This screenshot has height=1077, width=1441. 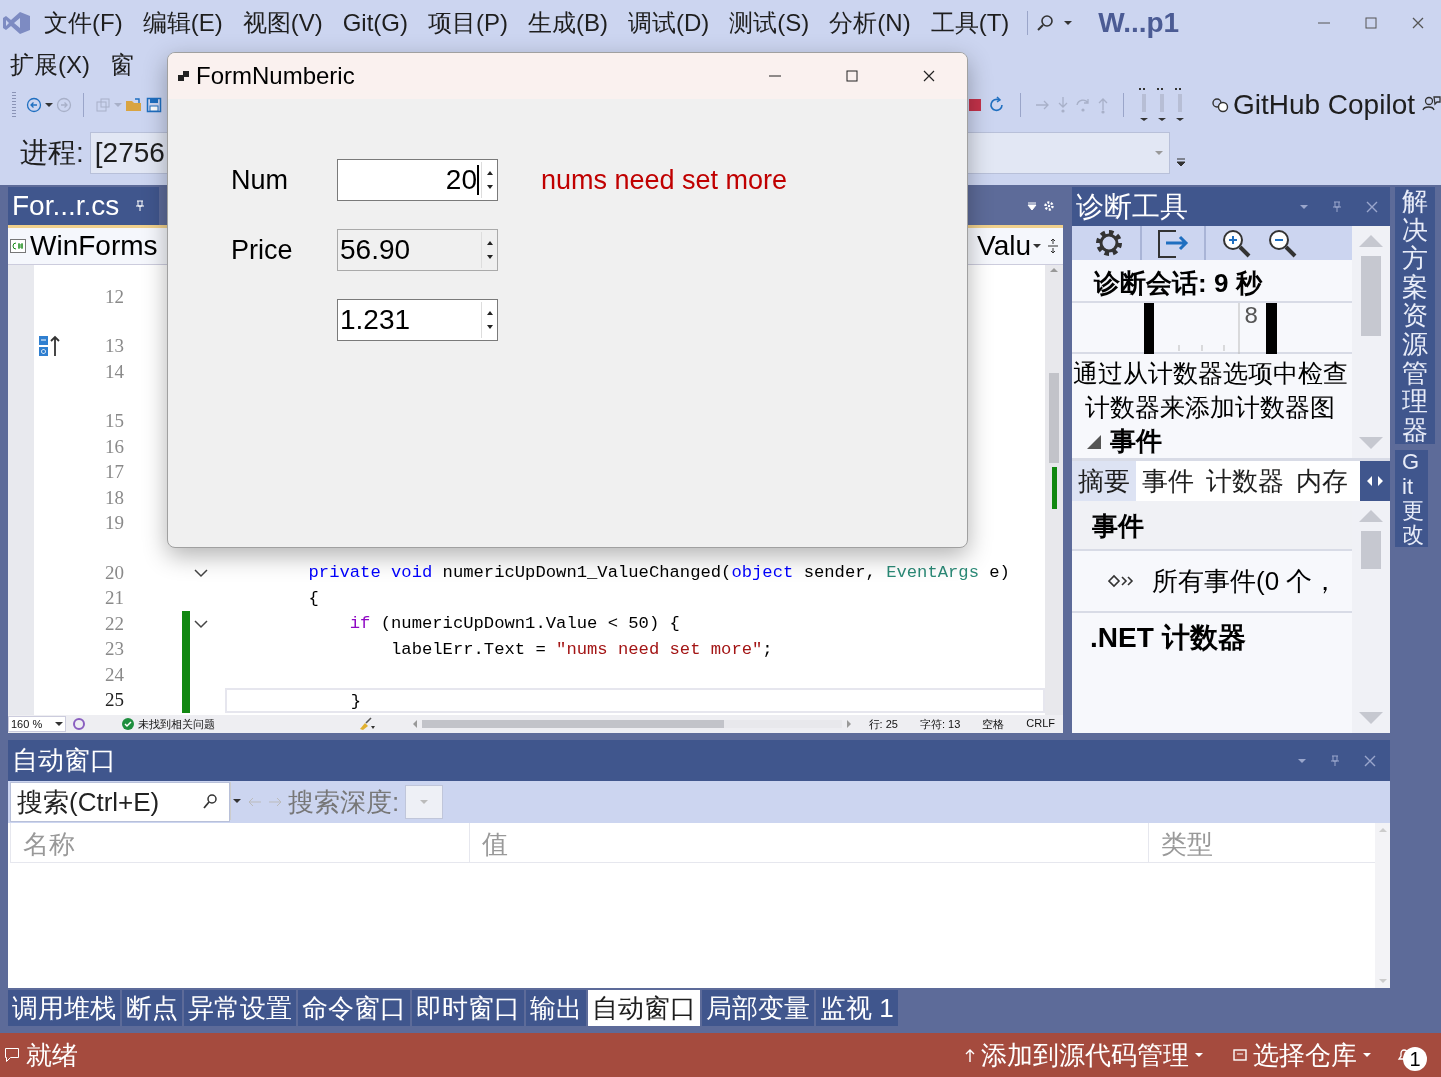 I want to click on line-number: 21, so click(x=114, y=598).